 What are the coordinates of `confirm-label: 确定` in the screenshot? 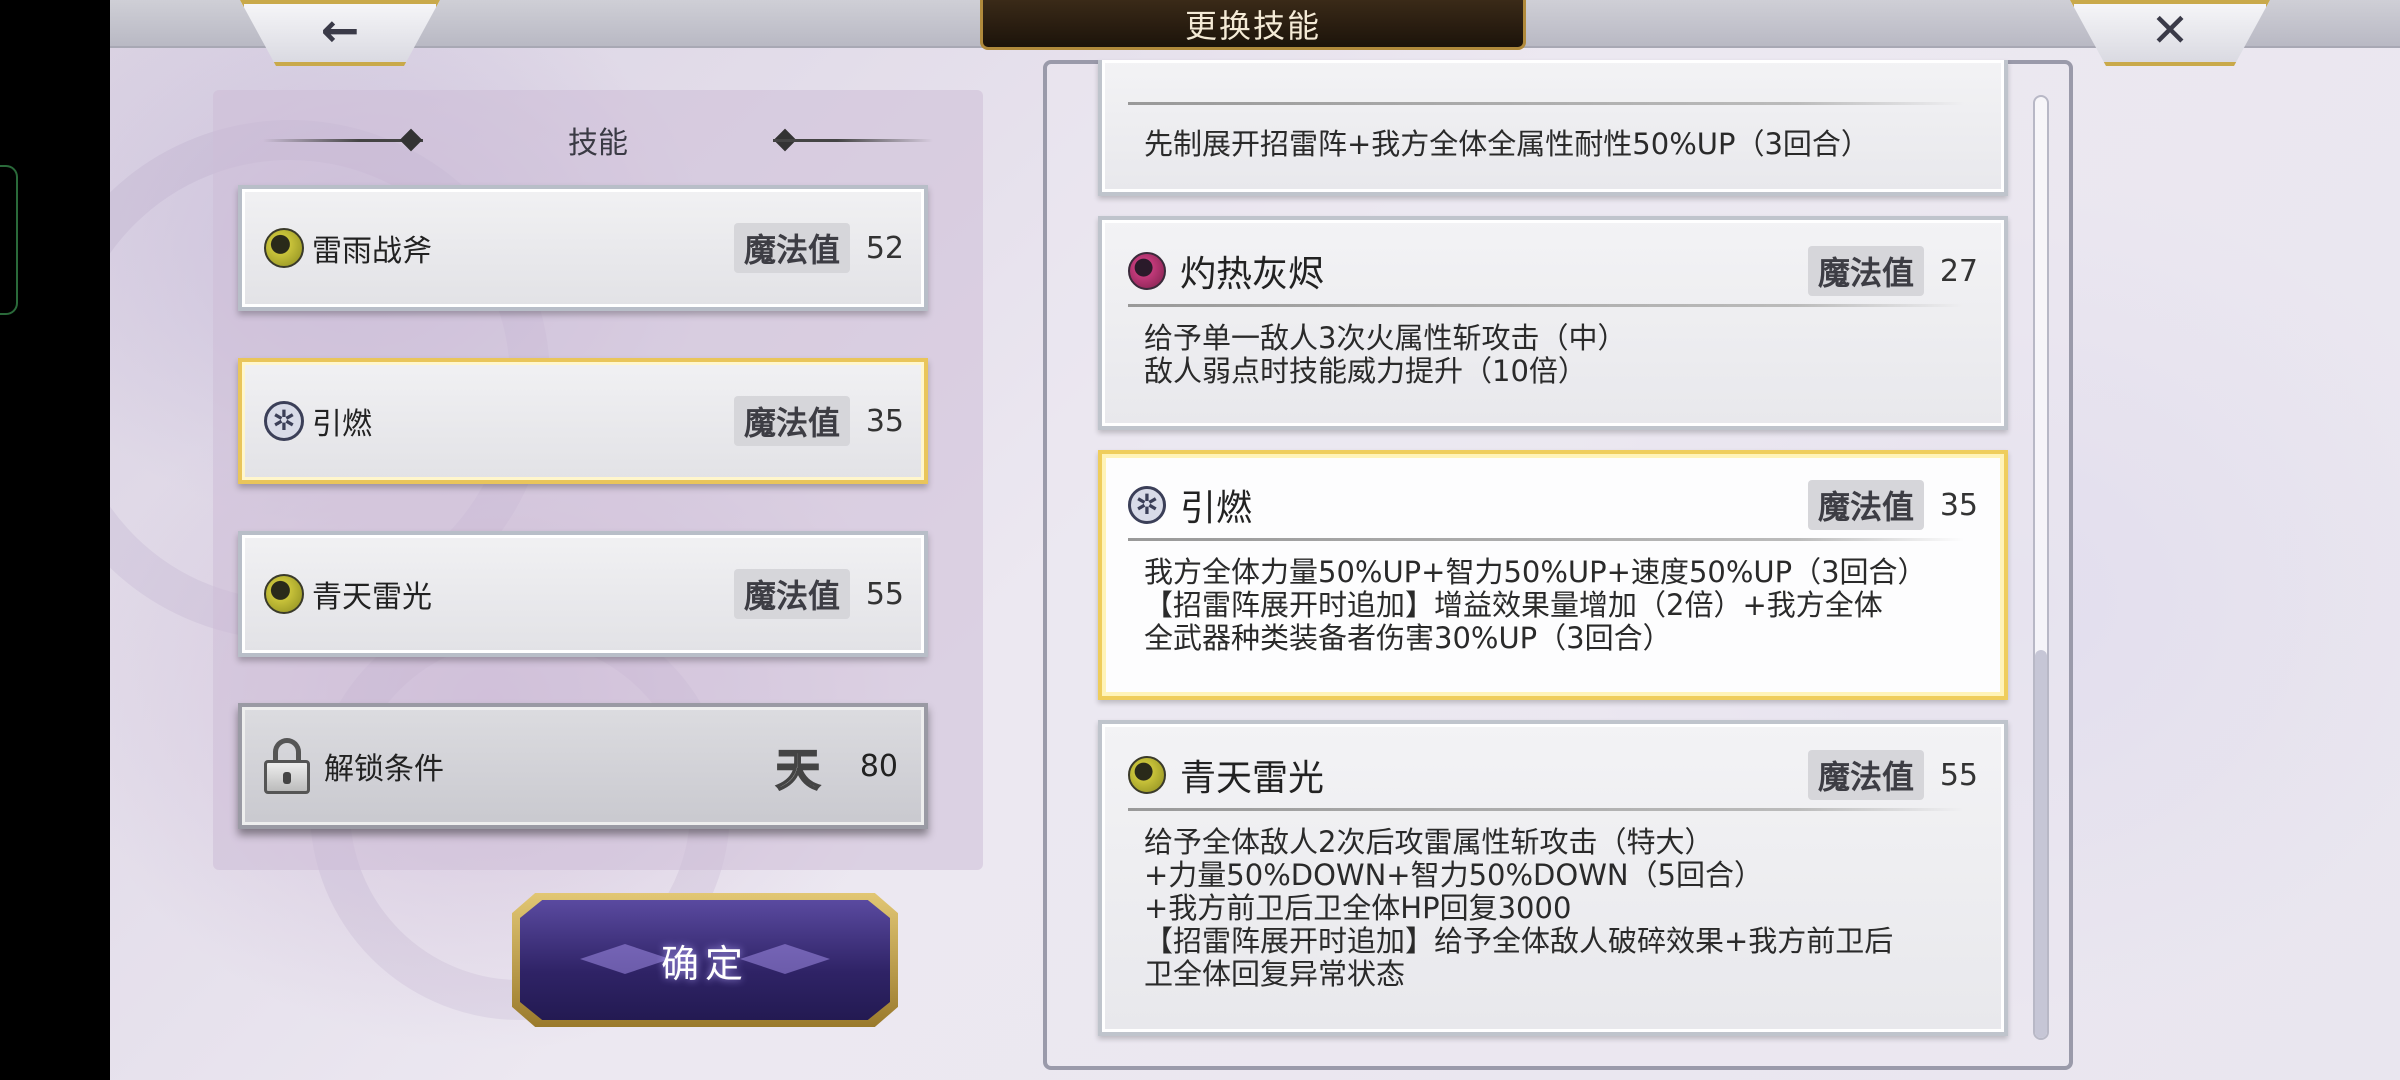 It's located at (704, 963).